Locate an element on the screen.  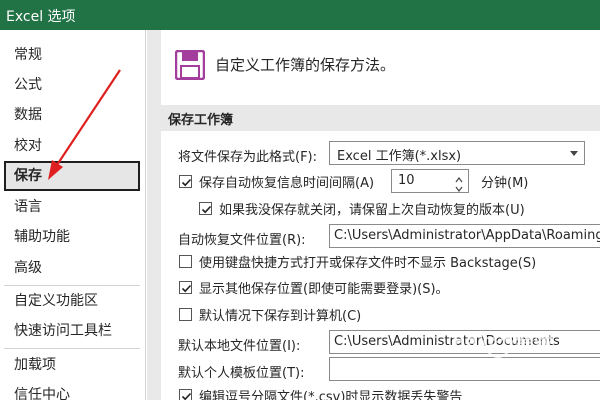
keep-last-autorecover-label: 如果我没保存就关闭，请保留上次自动恢复的版本(U) is located at coordinates (372, 210).